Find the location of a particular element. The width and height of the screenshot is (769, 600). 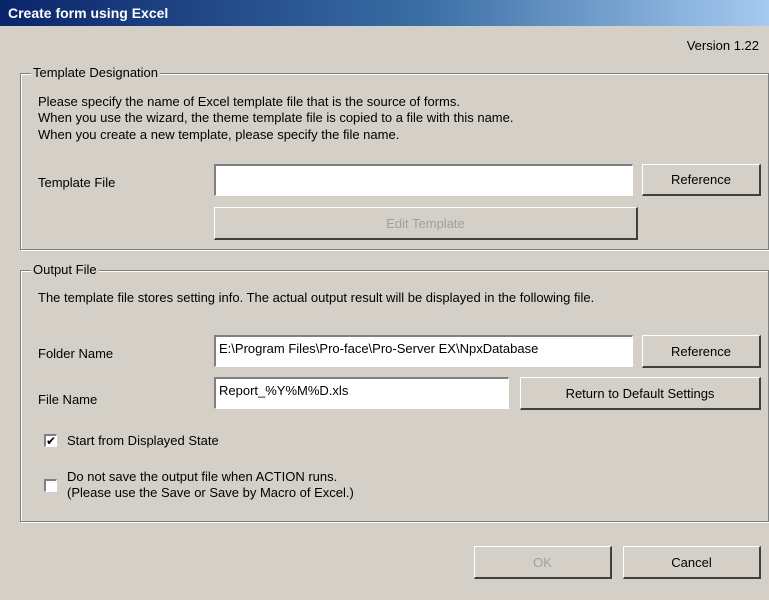

file-name-input: Report_%Y%M%D.xls is located at coordinates (361, 393).